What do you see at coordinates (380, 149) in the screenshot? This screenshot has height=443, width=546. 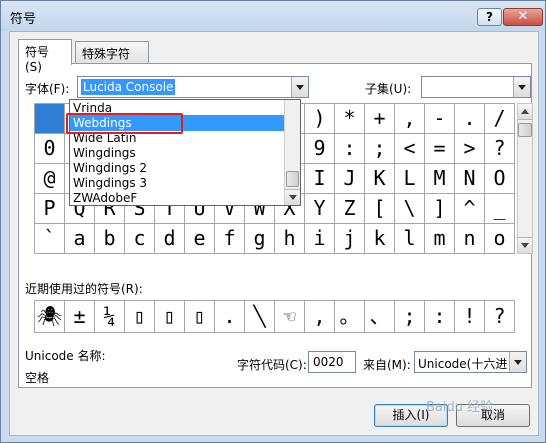 I see `symbol-cell: ;` at bounding box center [380, 149].